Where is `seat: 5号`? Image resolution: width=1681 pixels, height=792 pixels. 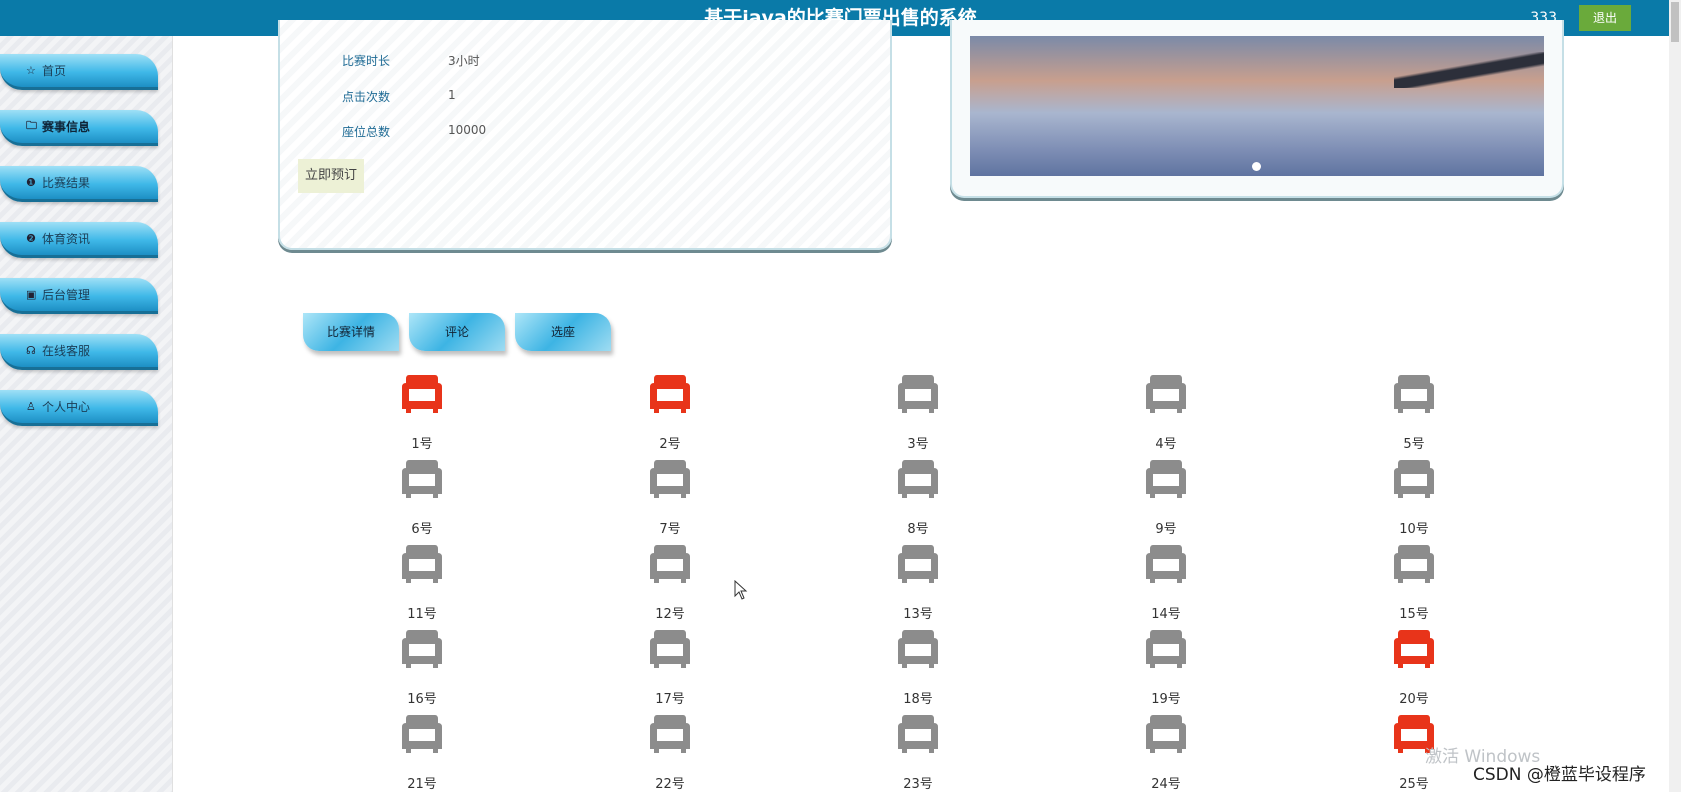 seat: 5号 is located at coordinates (1414, 412).